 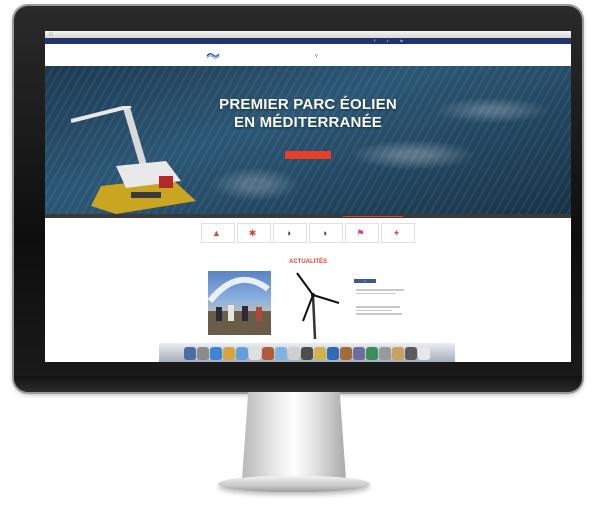 I want to click on feature-card-turbine: ✱, so click(x=254, y=233).